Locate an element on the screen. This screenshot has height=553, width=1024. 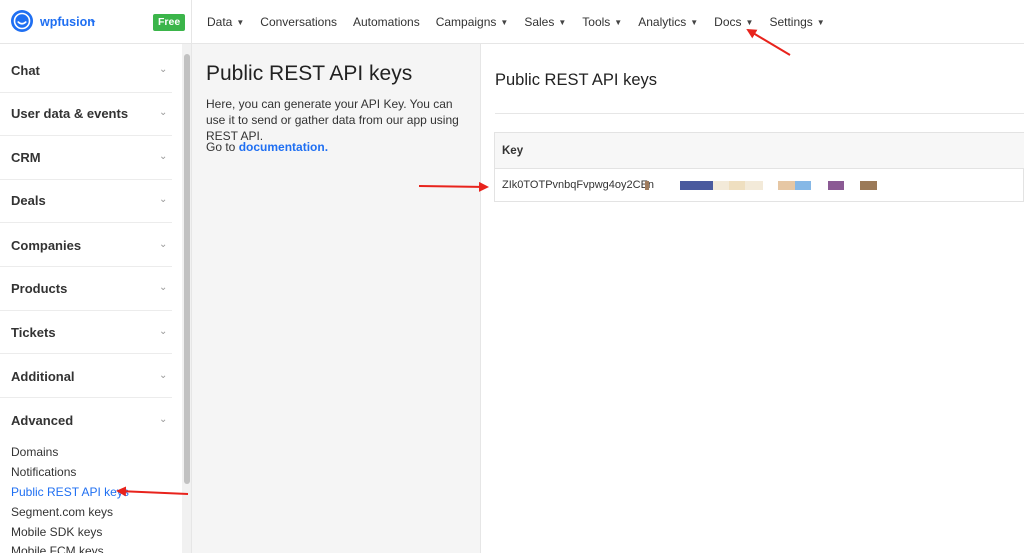
workspace-switcher: wpfusion ⌄ Free is located at coordinates (96, 22).